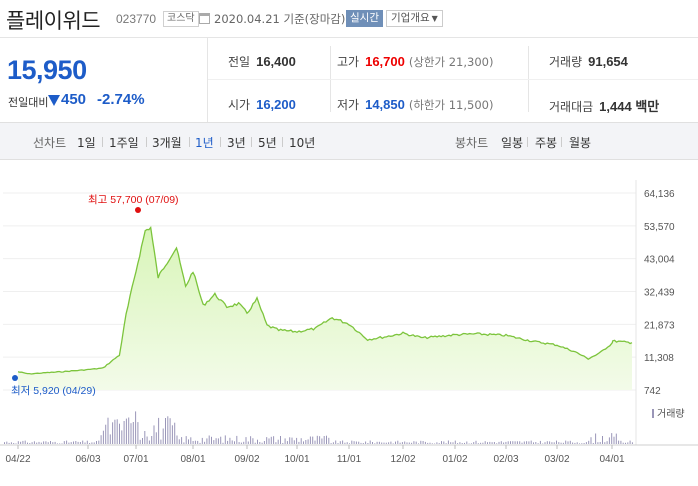  I want to click on x-tick-label: 09/02, so click(246, 459).